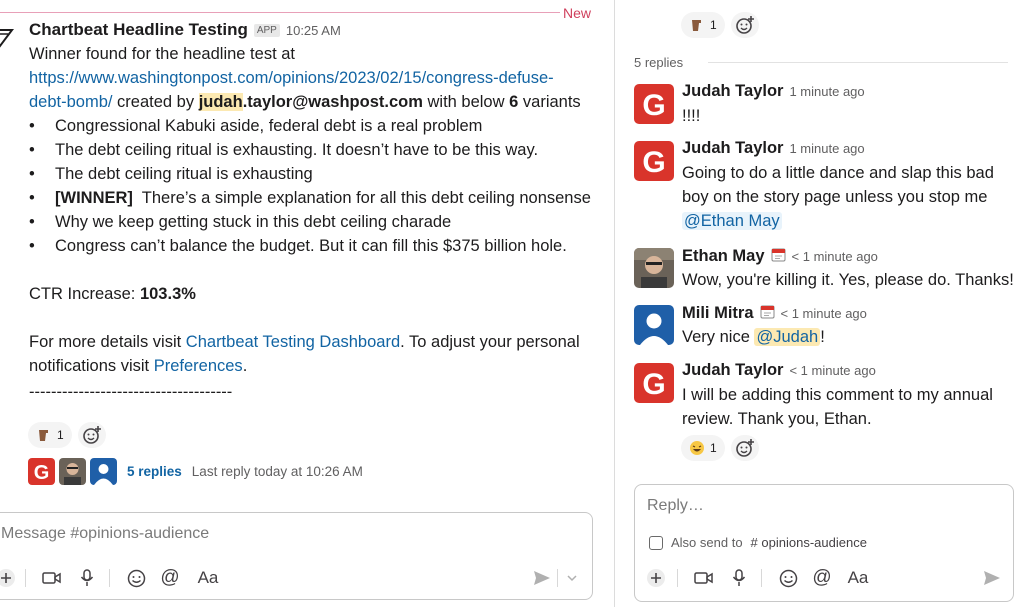  I want to click on chevron-down-icon, so click(572, 578).